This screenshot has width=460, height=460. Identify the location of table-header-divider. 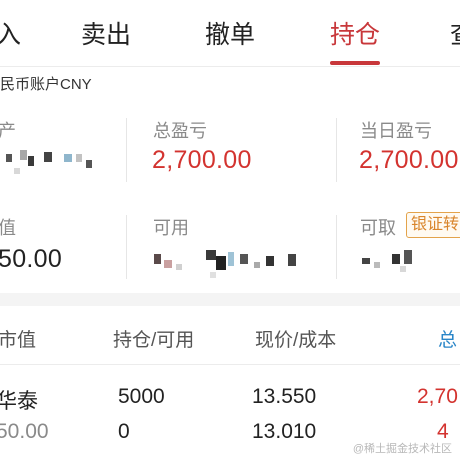
(230, 364).